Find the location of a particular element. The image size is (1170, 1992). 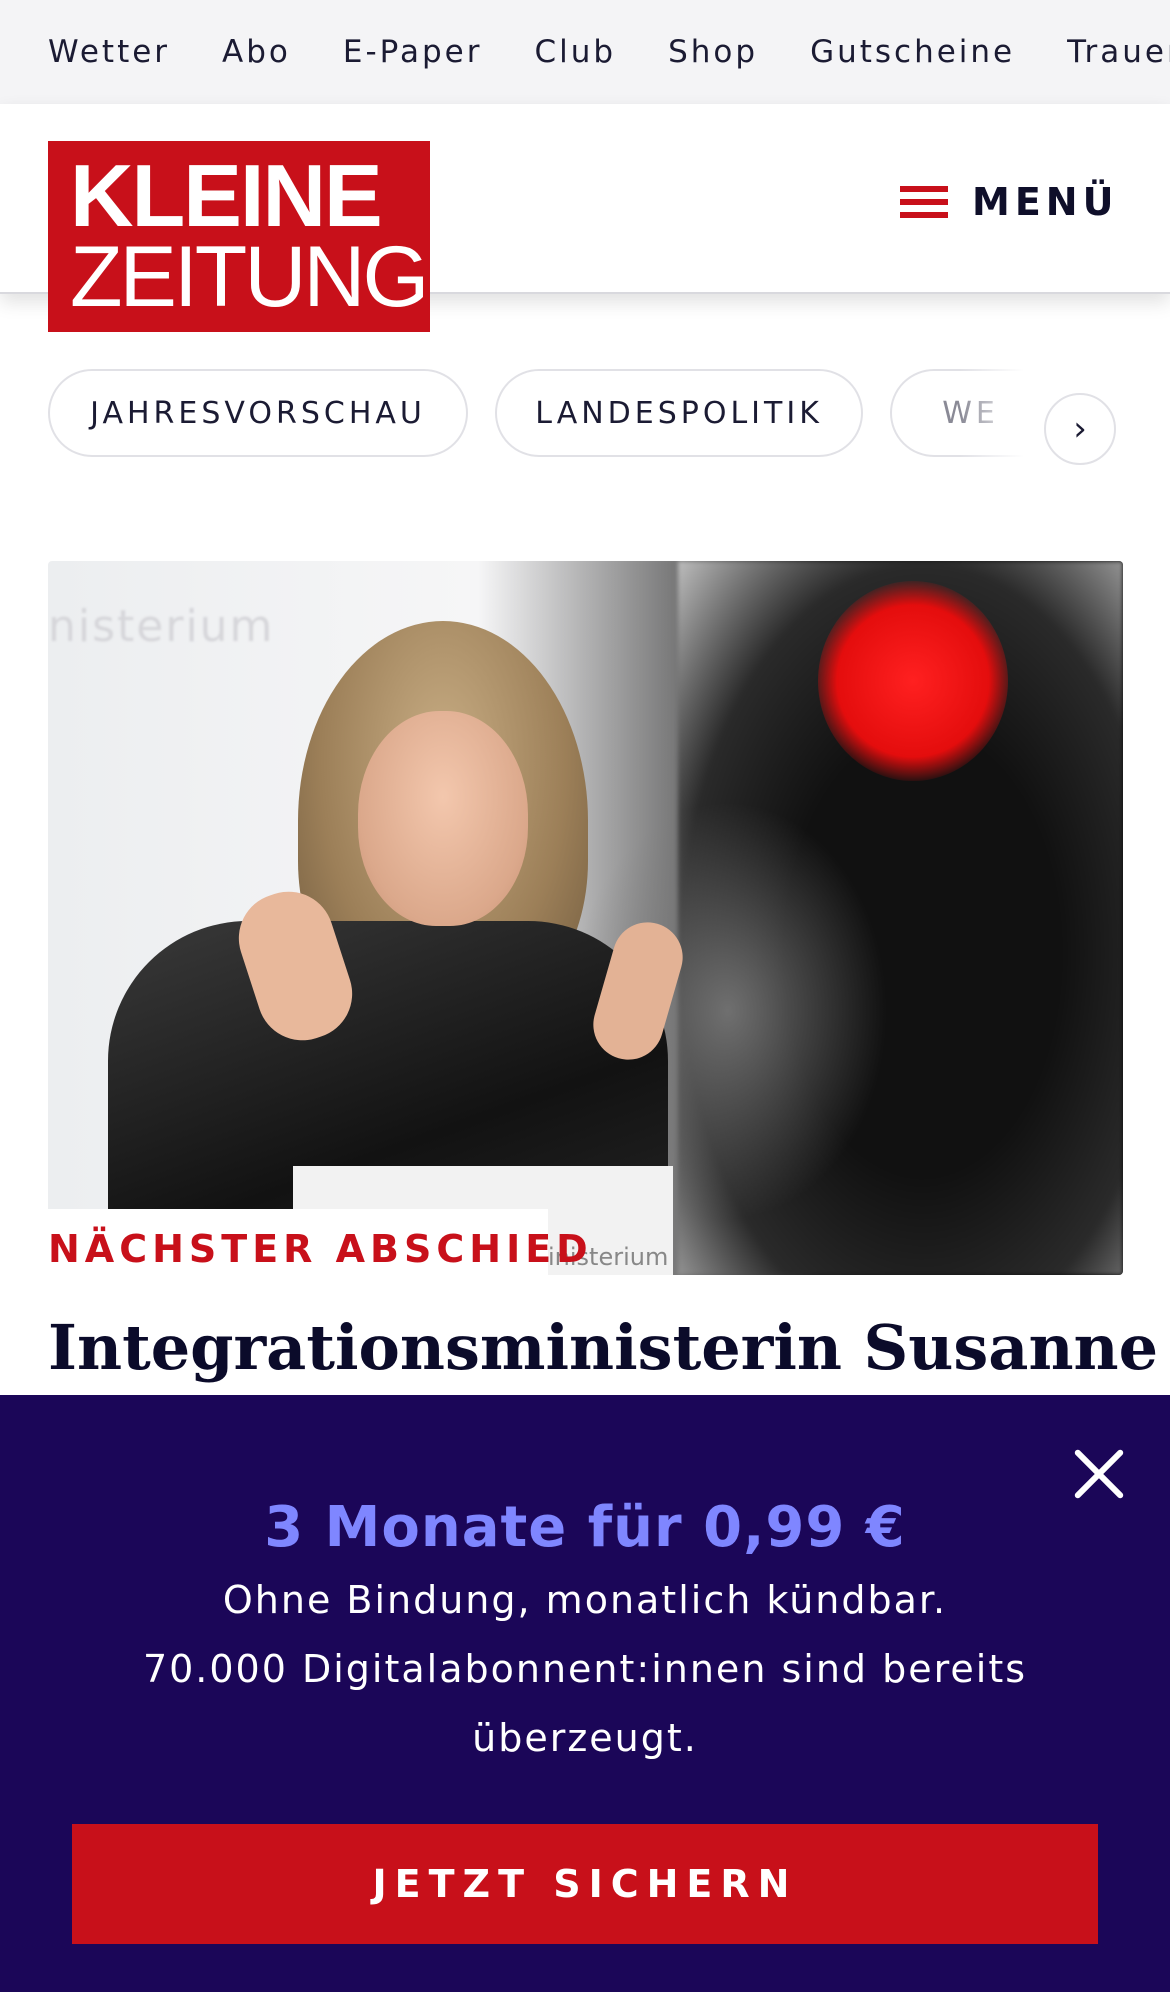

nav-link-gutscheine: Gutscheine is located at coordinates (912, 52).